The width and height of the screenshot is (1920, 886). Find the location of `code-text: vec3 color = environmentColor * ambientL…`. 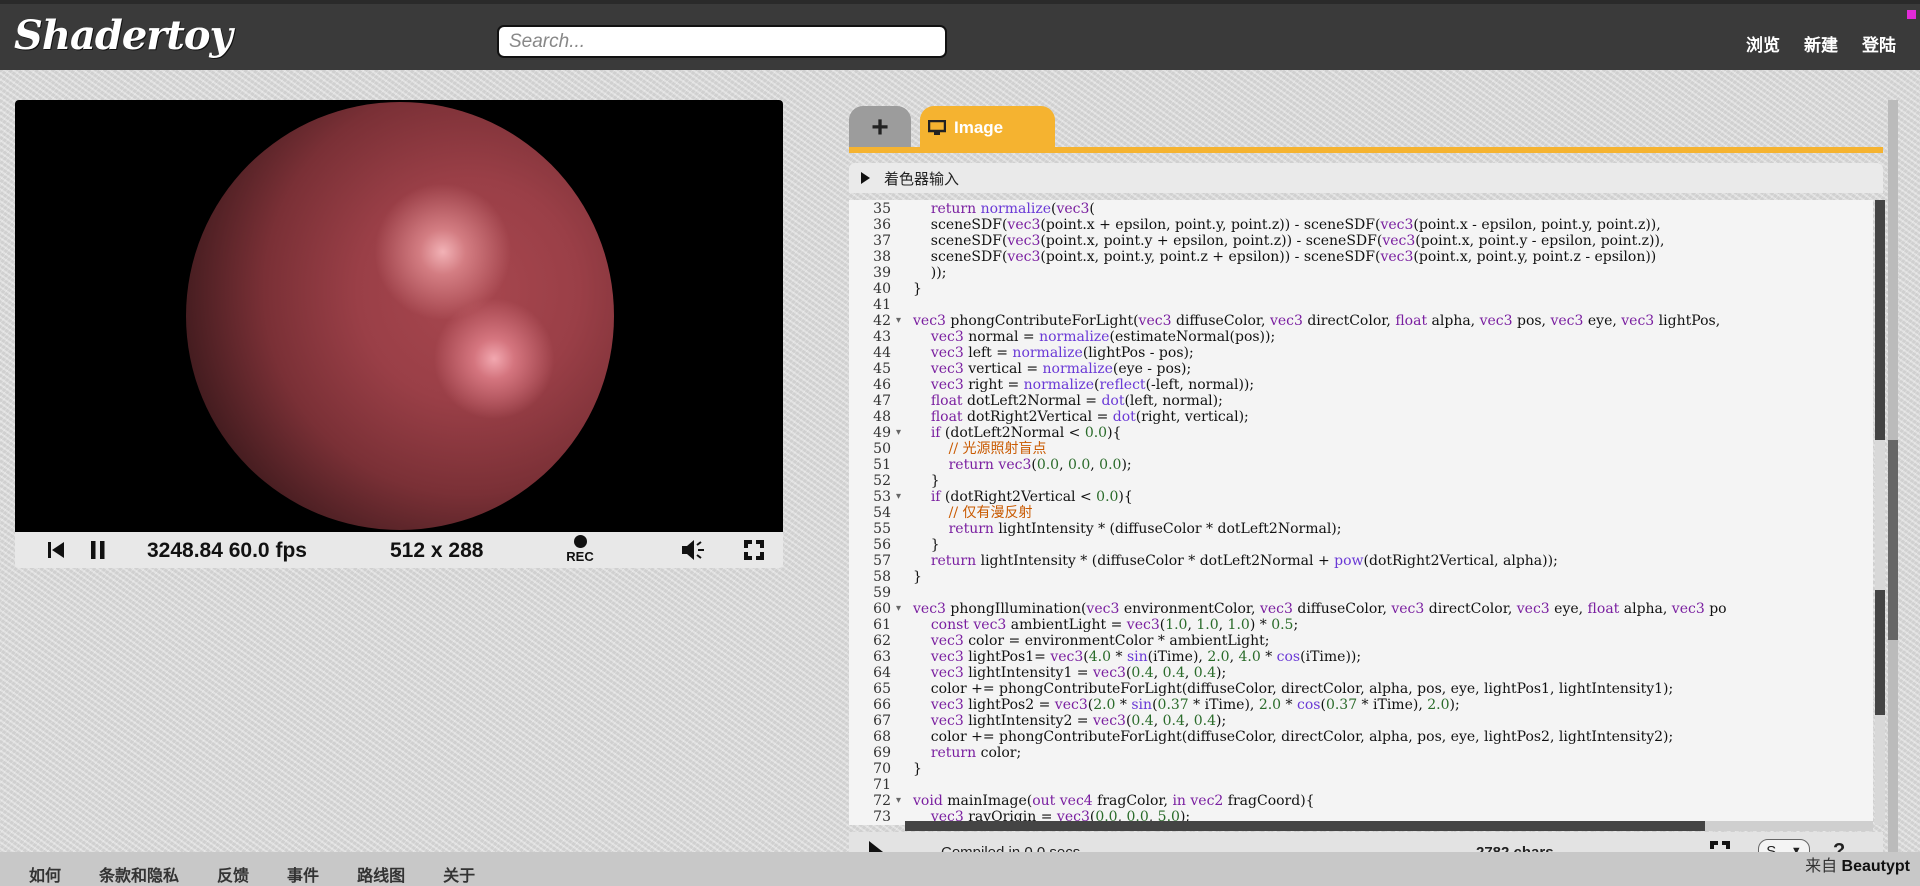

code-text: vec3 color = environmentColor * ambientL… is located at coordinates (1100, 641).